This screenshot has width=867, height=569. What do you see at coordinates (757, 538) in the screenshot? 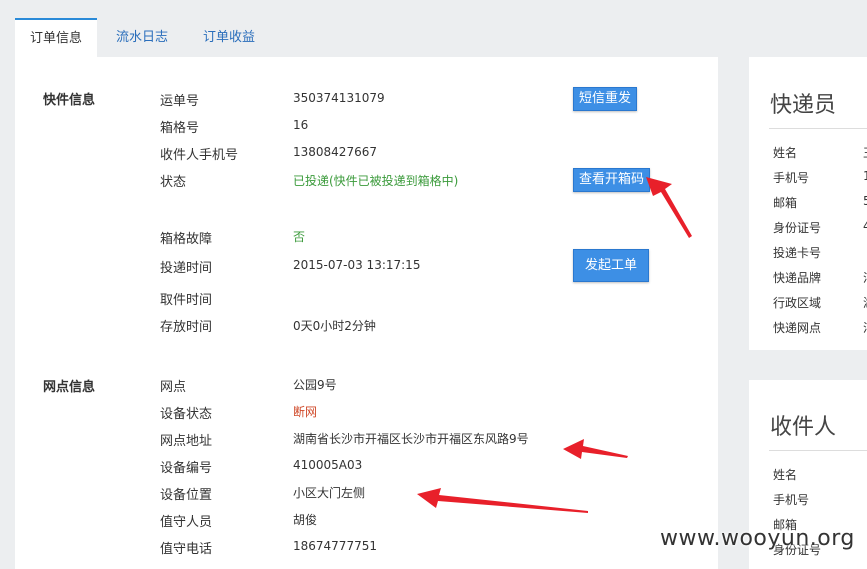
I see `watermark: www.wooyun.org` at bounding box center [757, 538].